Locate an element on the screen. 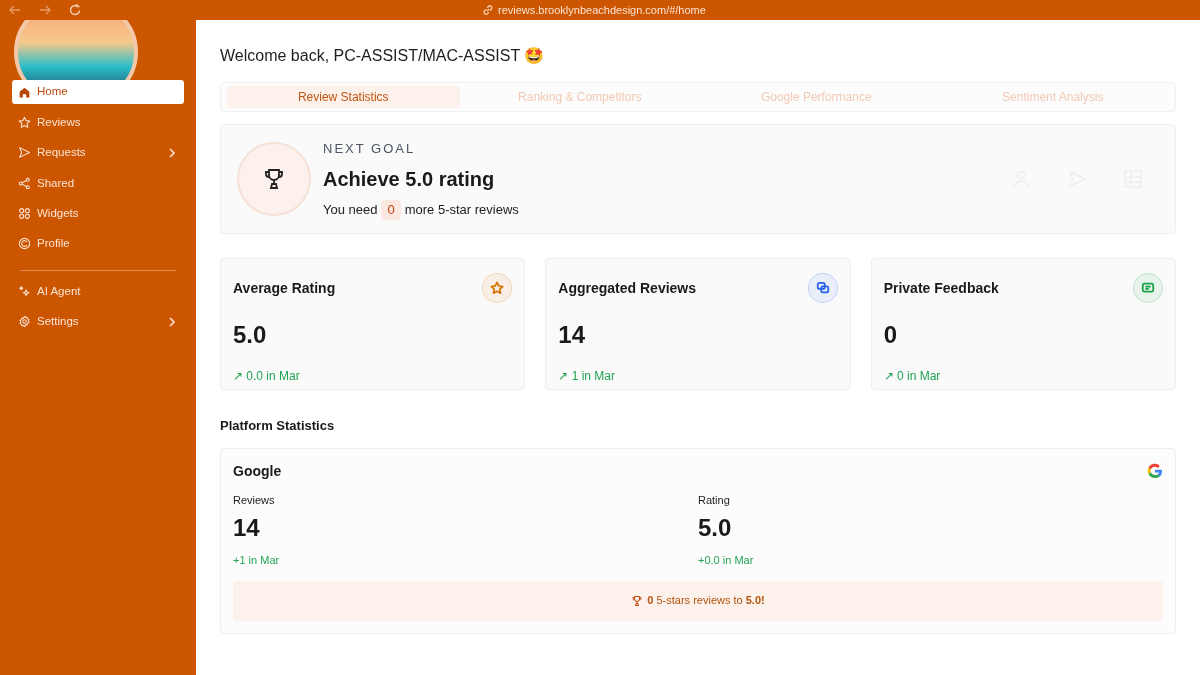  metric-value: 5.0 is located at coordinates (715, 528).